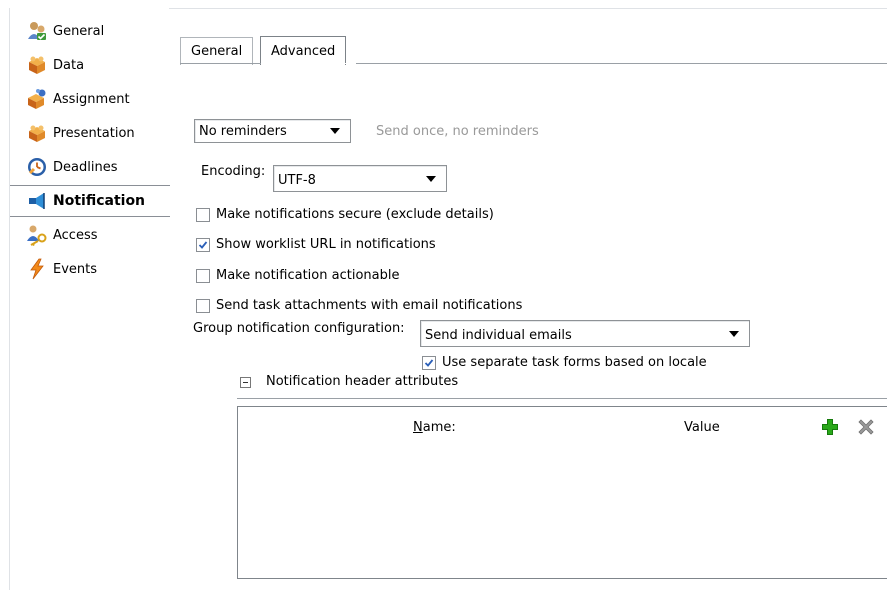  I want to click on reminders-value: No reminders, so click(243, 131).